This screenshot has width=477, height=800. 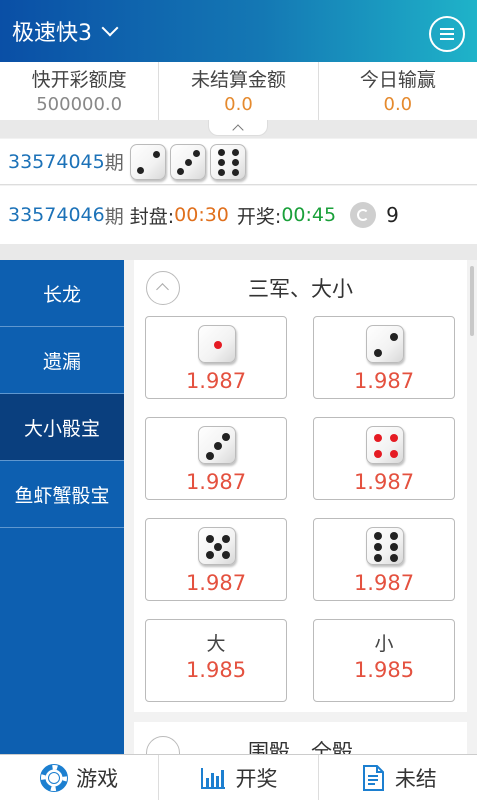 I want to click on close-countdown: 00:30, so click(x=201, y=215).